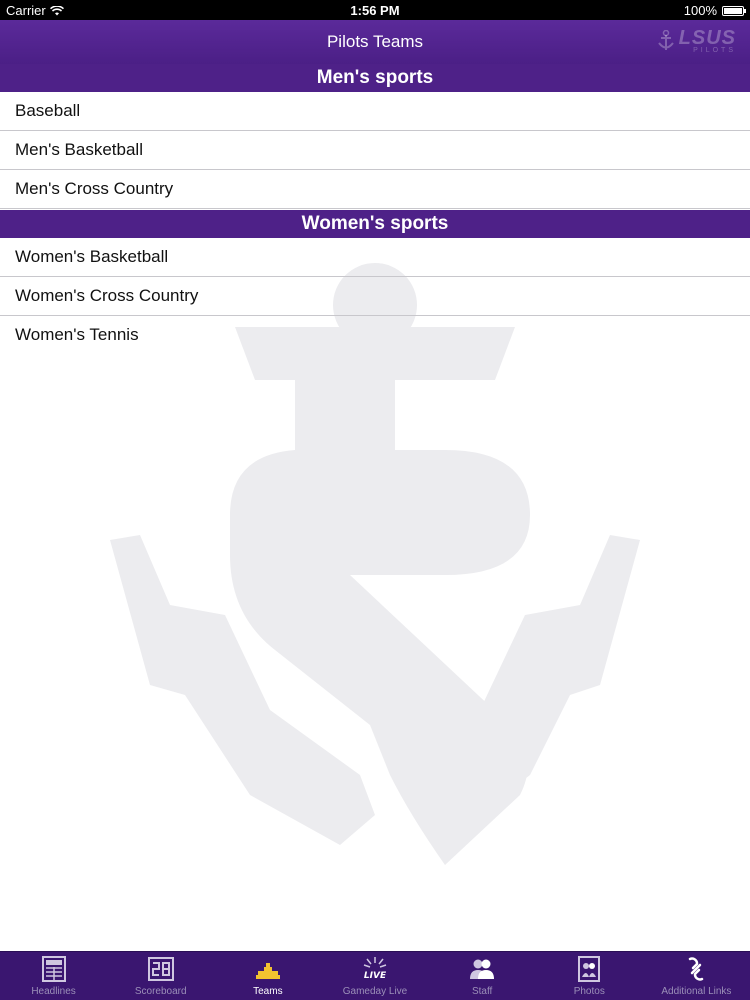 This screenshot has width=750, height=1000. What do you see at coordinates (375, 78) in the screenshot?
I see `section-header-mens-sports: Men's sports` at bounding box center [375, 78].